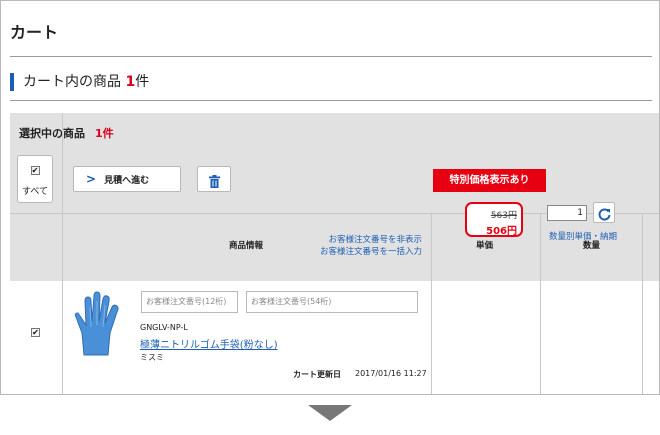  What do you see at coordinates (34, 192) in the screenshot?
I see `select-all-label: すべて` at bounding box center [34, 192].